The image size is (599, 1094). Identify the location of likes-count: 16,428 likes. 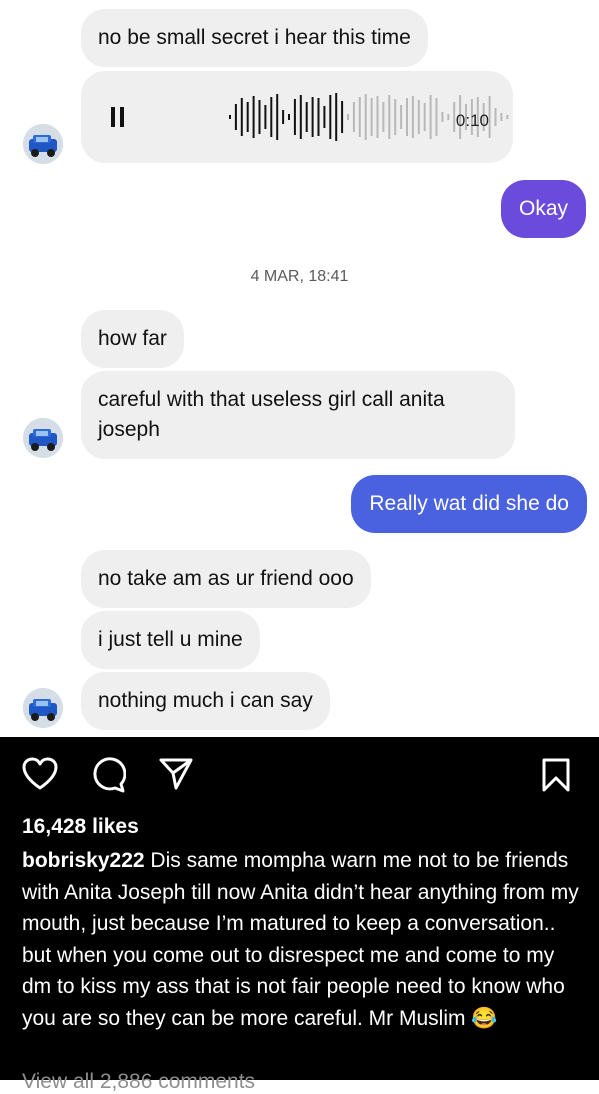
(80, 827).